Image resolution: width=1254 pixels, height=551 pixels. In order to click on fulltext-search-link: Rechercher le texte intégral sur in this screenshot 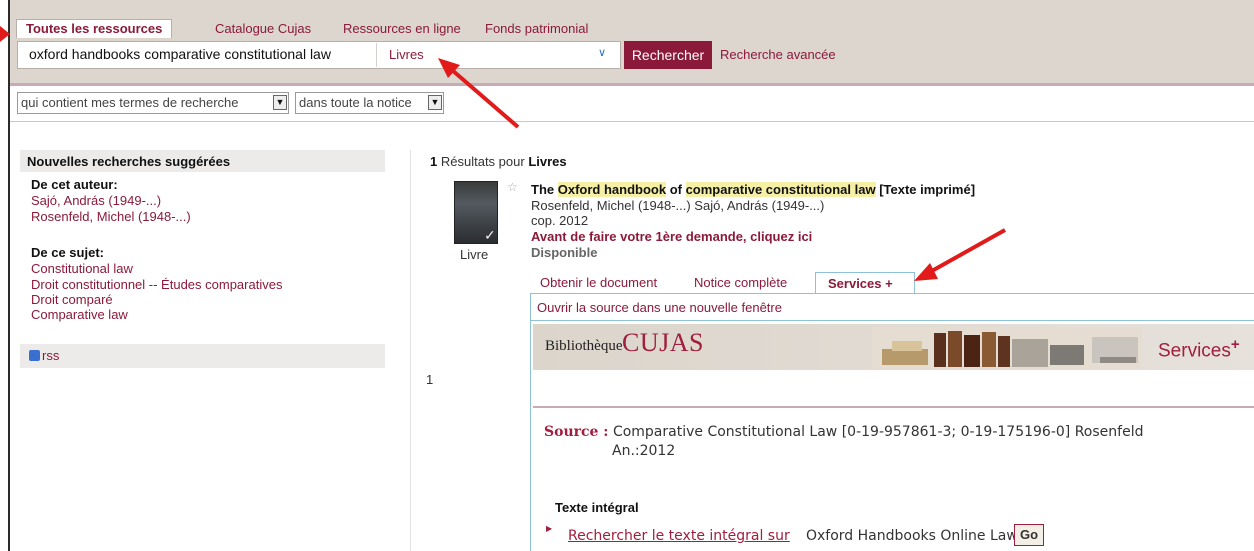, I will do `click(679, 536)`.